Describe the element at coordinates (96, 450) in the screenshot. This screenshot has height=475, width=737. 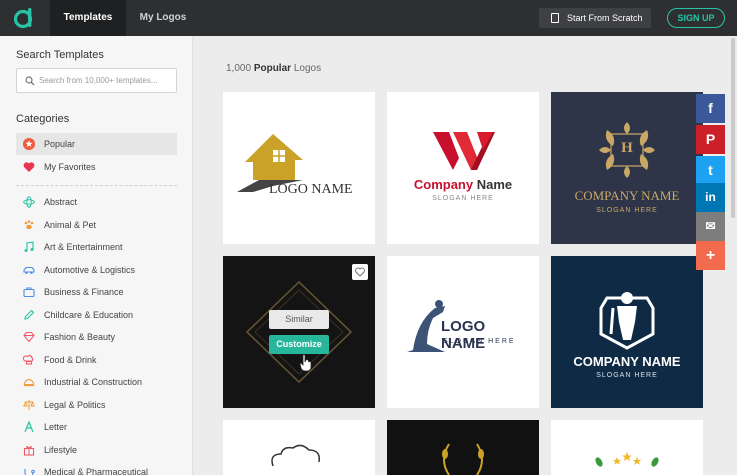
I see `category-lifestyle: Lifestyle` at that location.